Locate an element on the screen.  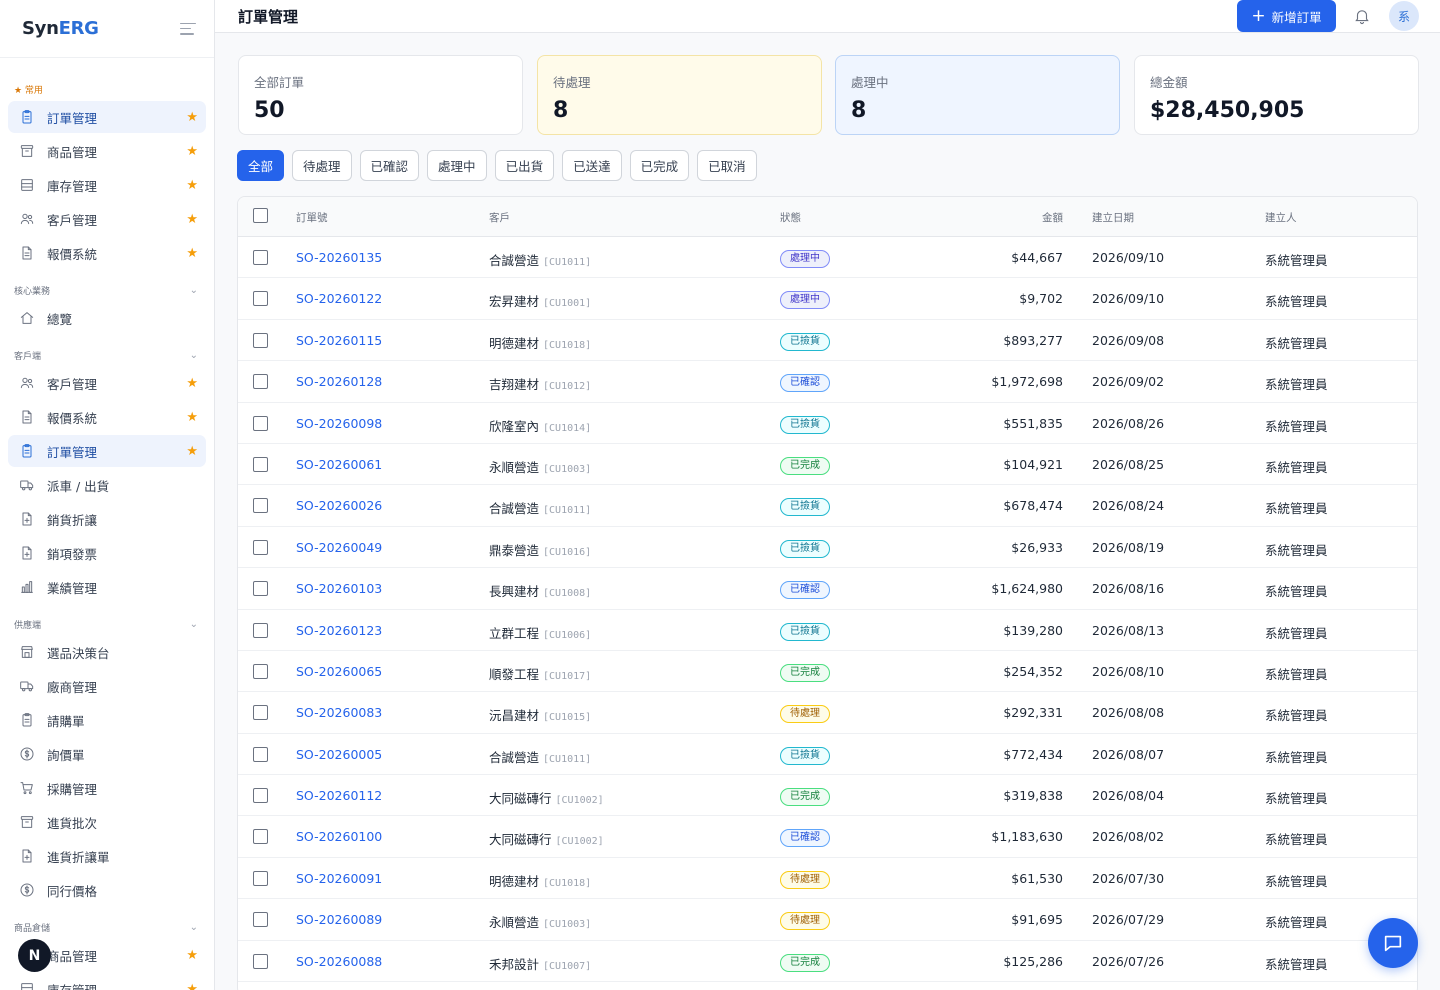
sidebar-section-header: 商品倉儲 ⌄ is located at coordinates (107, 927).